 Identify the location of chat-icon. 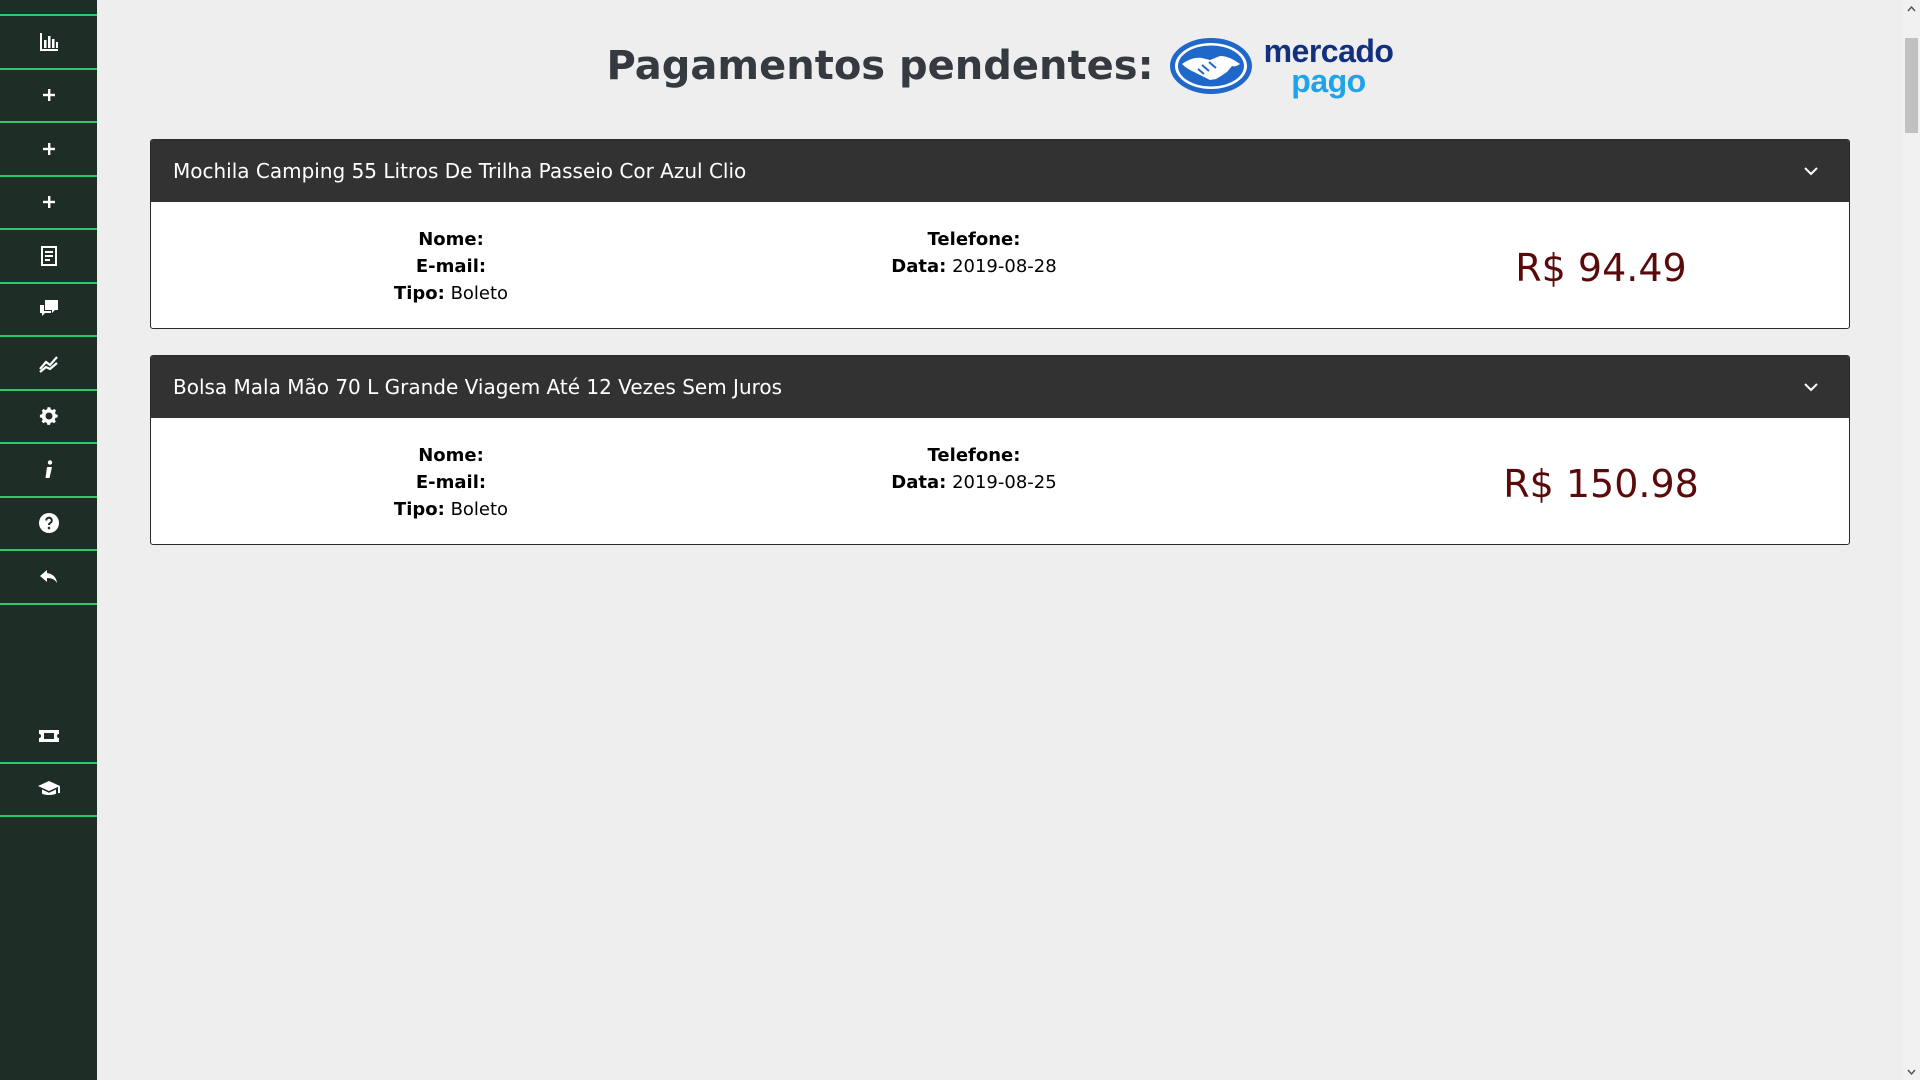
(48, 308).